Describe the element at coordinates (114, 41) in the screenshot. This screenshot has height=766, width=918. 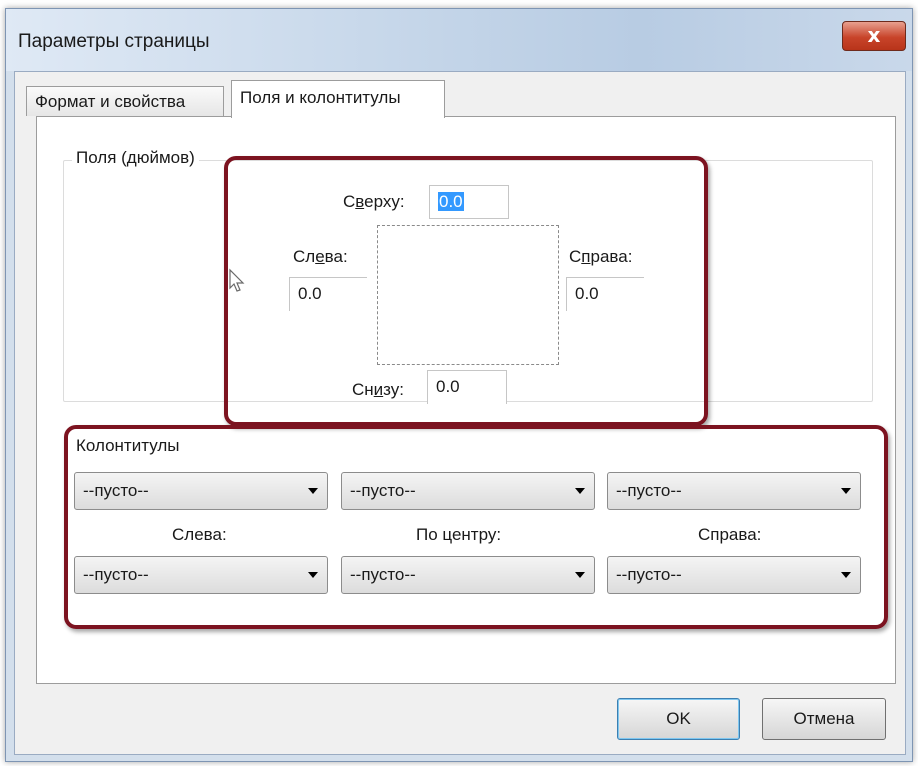
I see `dialog-title: Параметры страницы` at that location.